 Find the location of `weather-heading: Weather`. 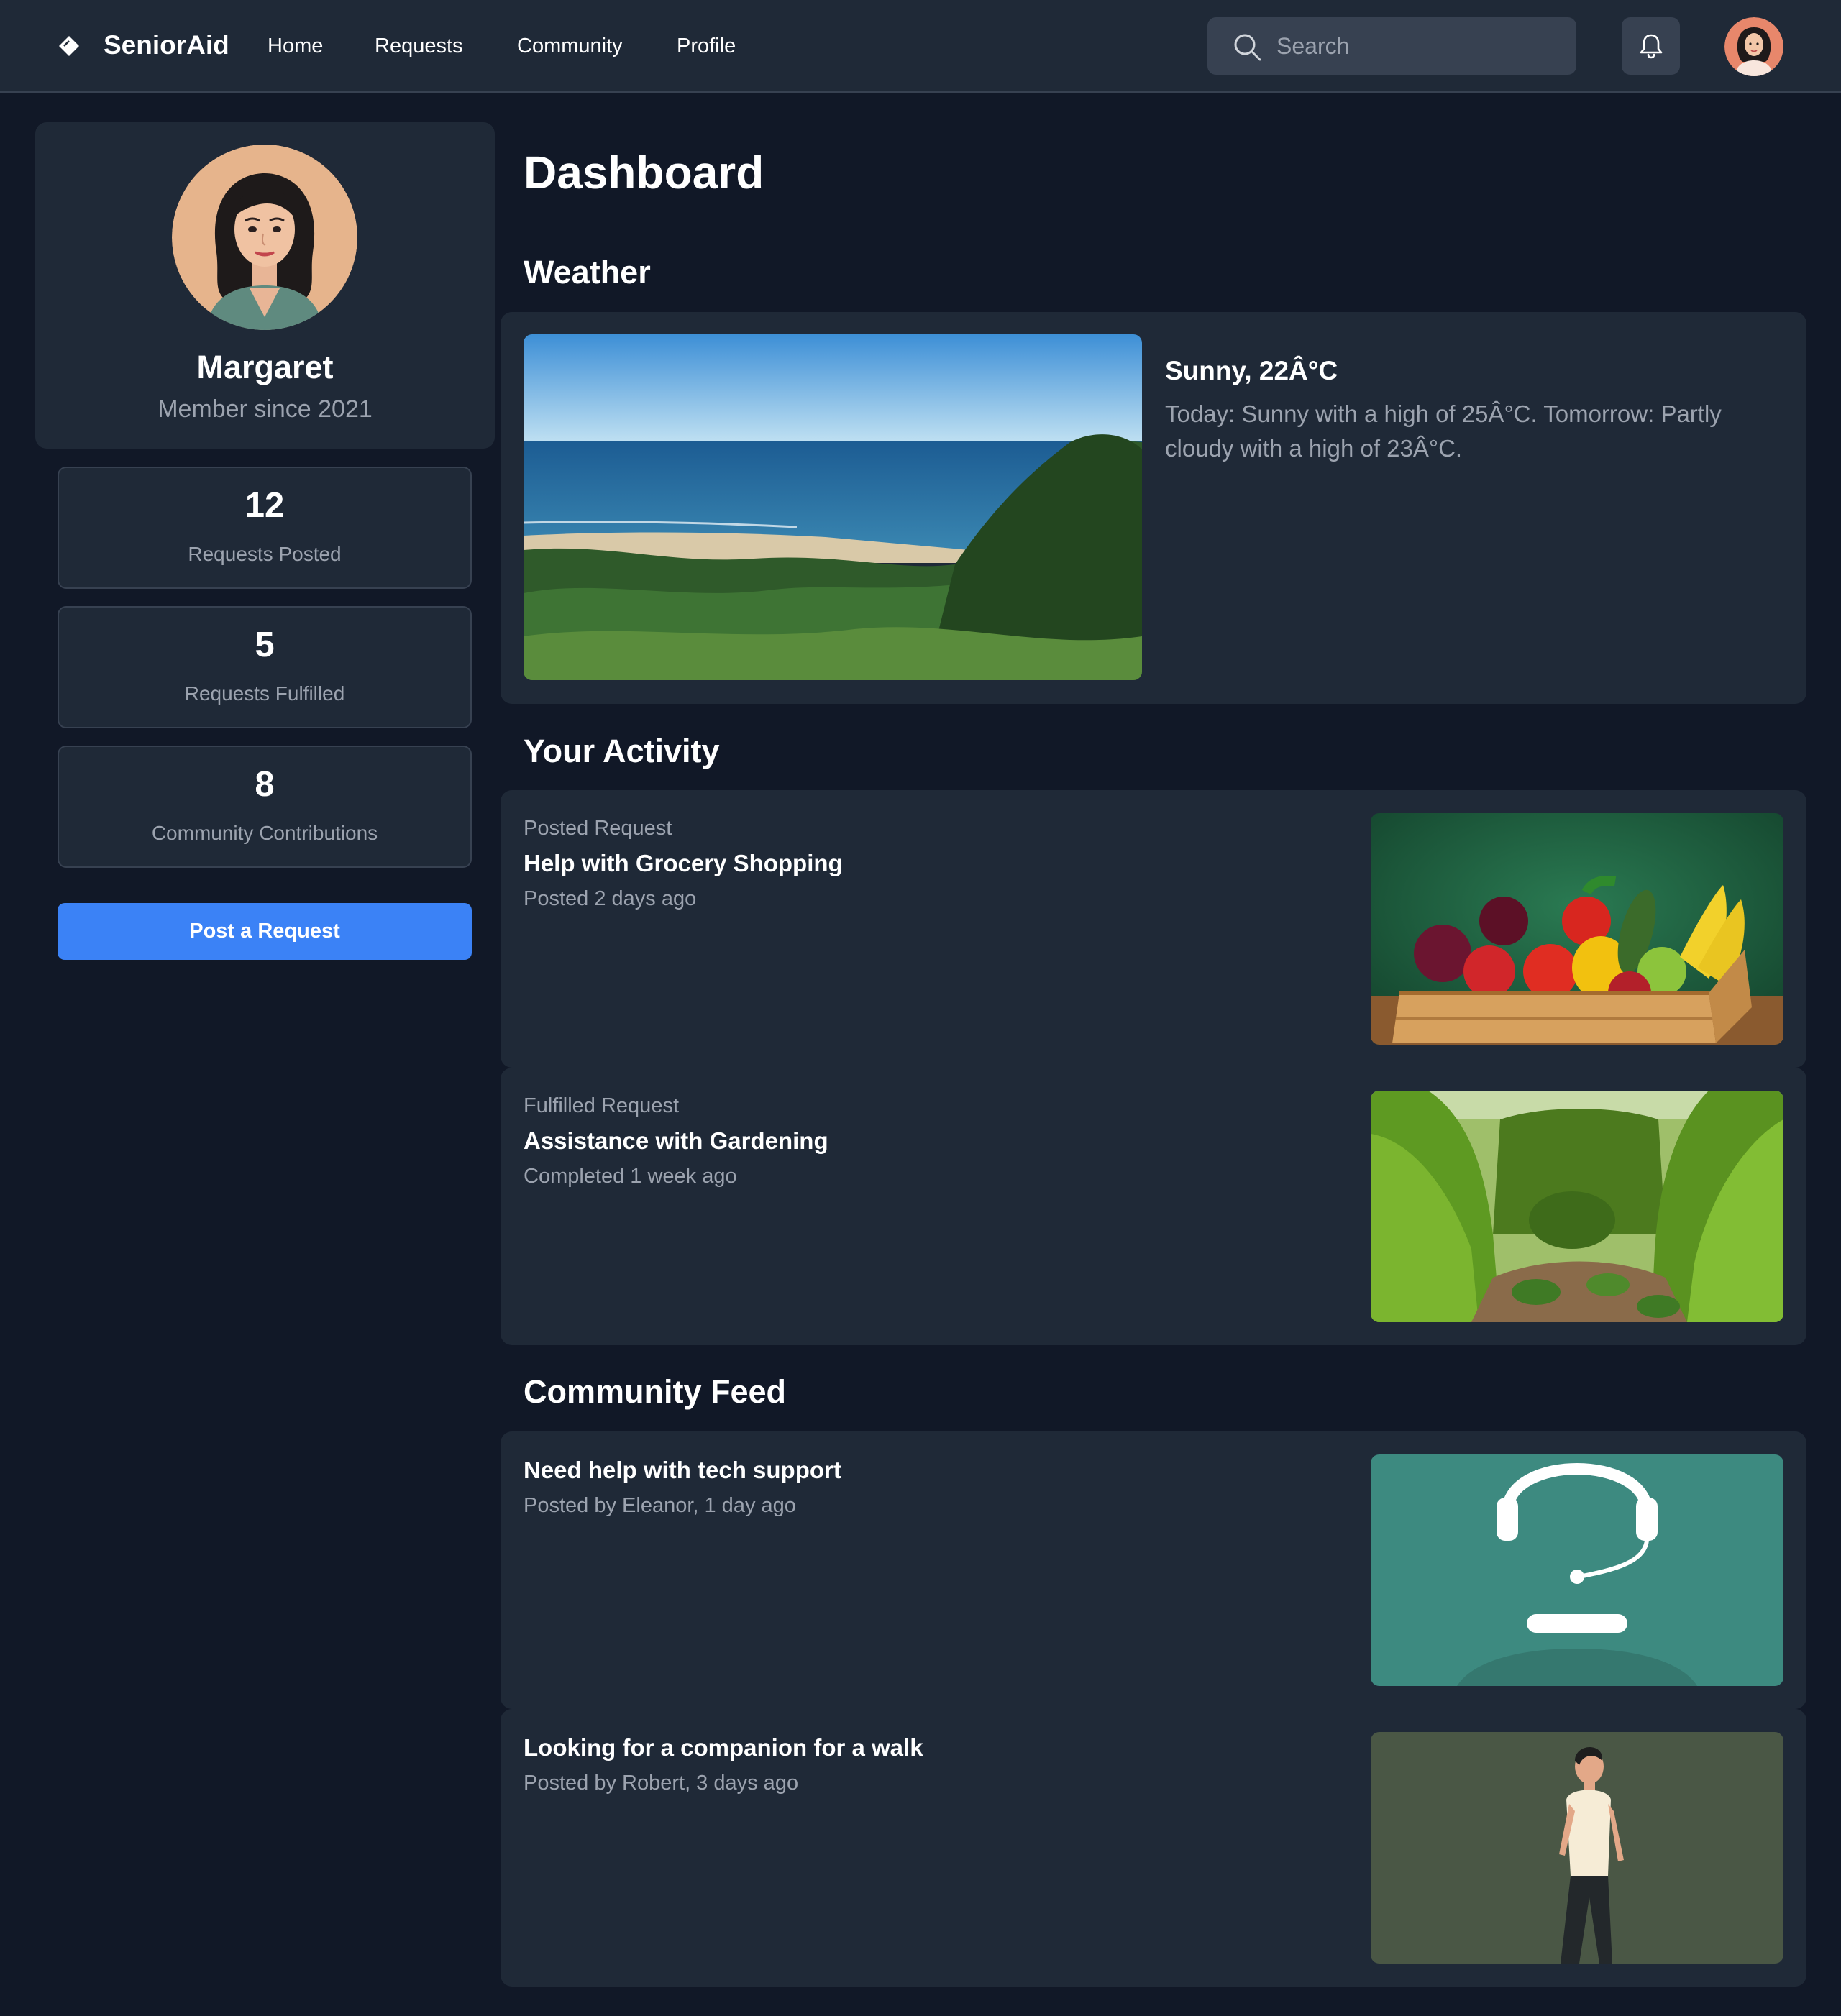

weather-heading: Weather is located at coordinates (587, 272).